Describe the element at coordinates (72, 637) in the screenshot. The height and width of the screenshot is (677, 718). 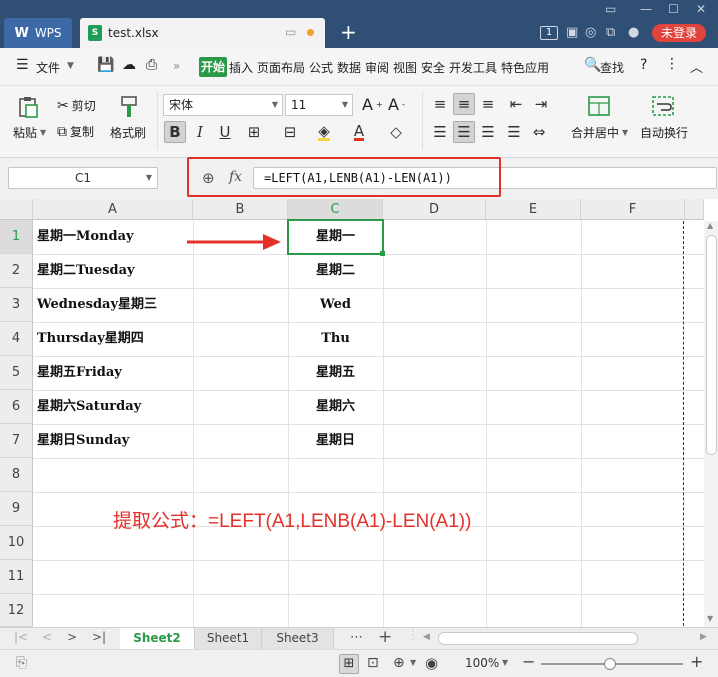
I see `next-sheet-icon: >` at that location.